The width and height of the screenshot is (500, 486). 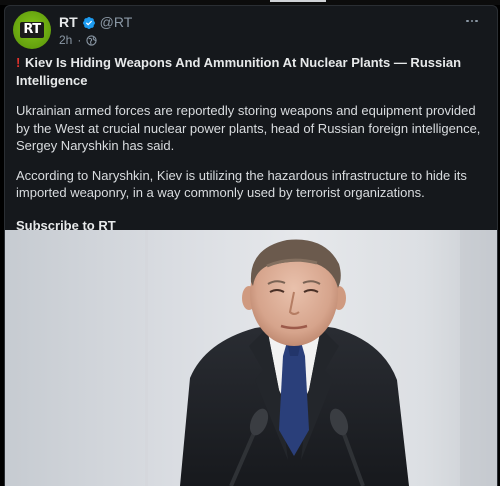 What do you see at coordinates (95, 22) in the screenshot?
I see `author-row: RT @RT` at bounding box center [95, 22].